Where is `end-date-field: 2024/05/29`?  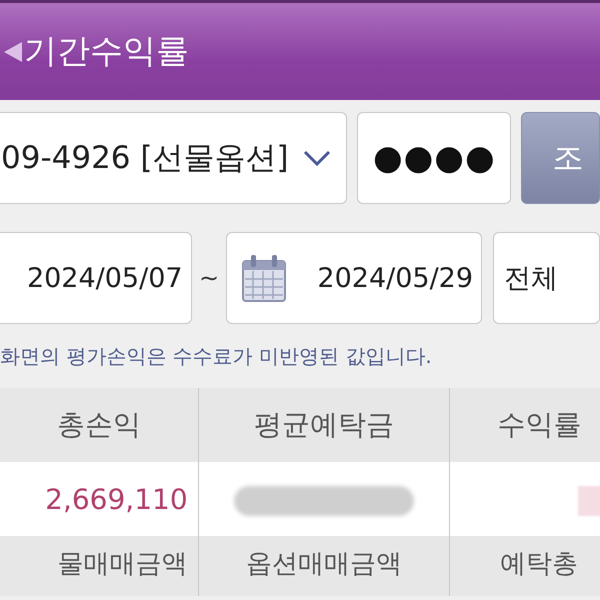
end-date-field: 2024/05/29 is located at coordinates (354, 278).